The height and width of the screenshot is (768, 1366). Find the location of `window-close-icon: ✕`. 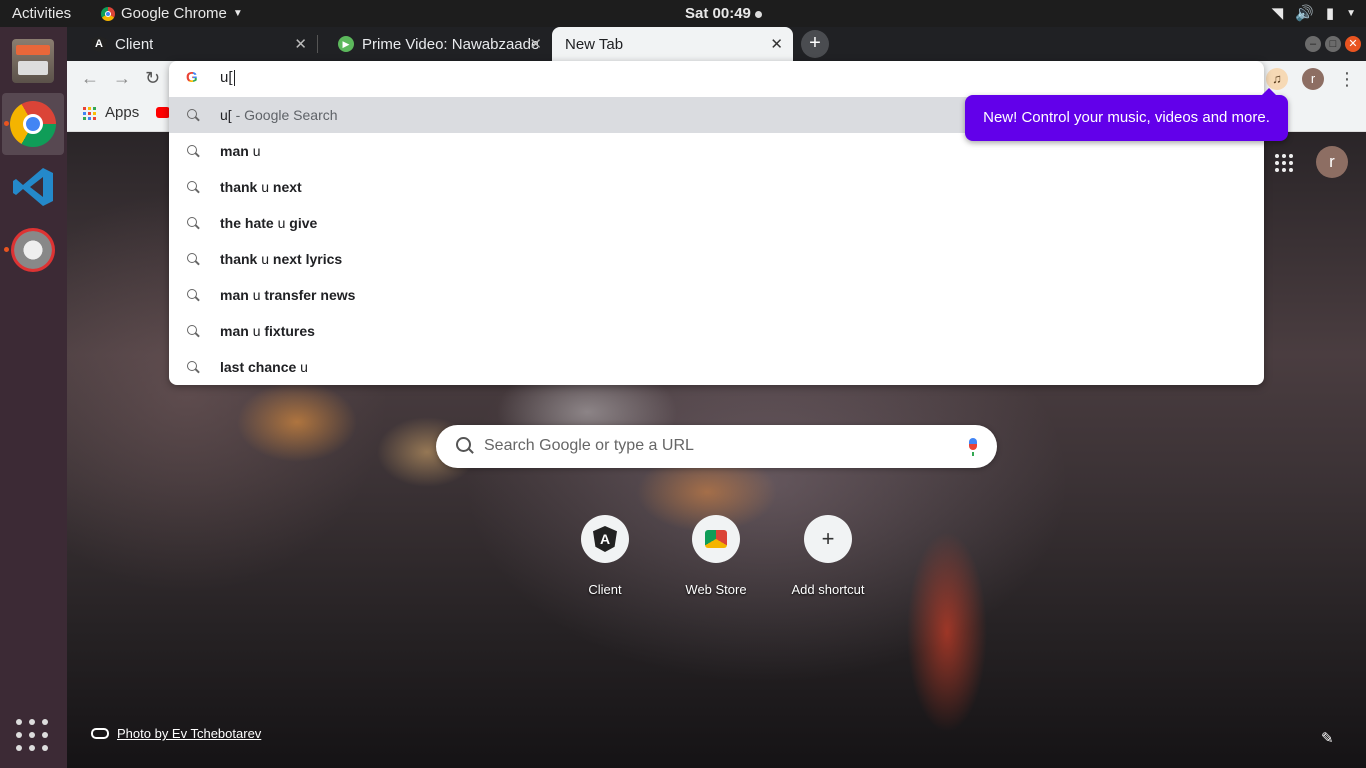

window-close-icon: ✕ is located at coordinates (1353, 44).